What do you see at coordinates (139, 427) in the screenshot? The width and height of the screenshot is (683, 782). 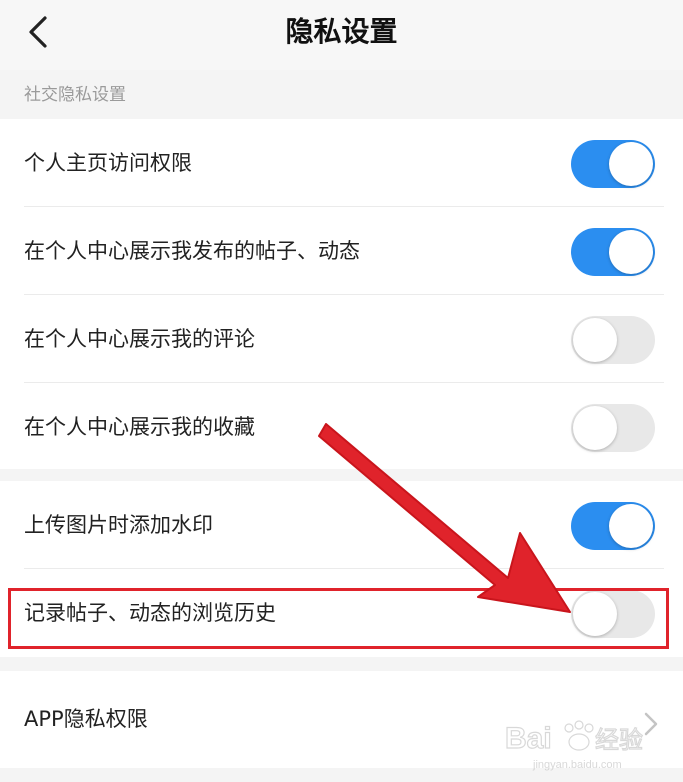 I see `setting-label: 在个人中心展示我的收藏` at bounding box center [139, 427].